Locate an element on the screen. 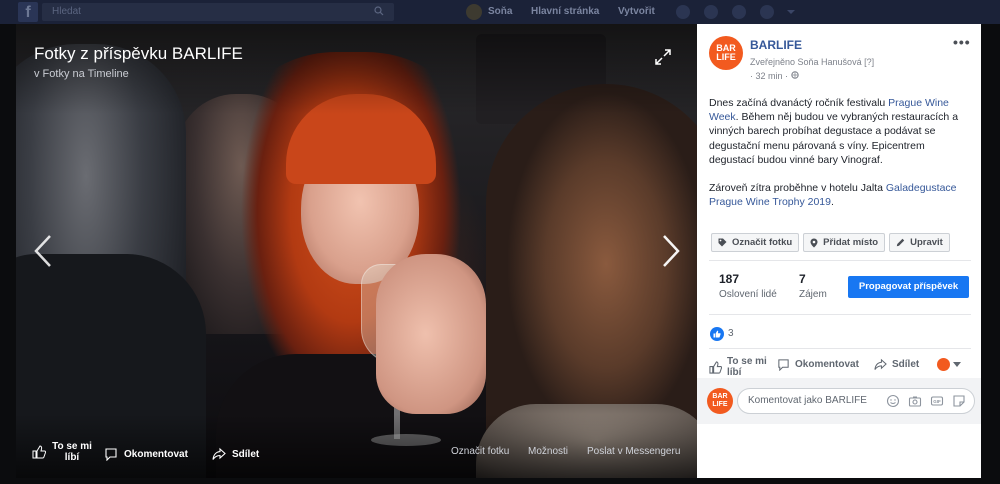 The image size is (1000, 484). globe-icon is located at coordinates (794, 75).